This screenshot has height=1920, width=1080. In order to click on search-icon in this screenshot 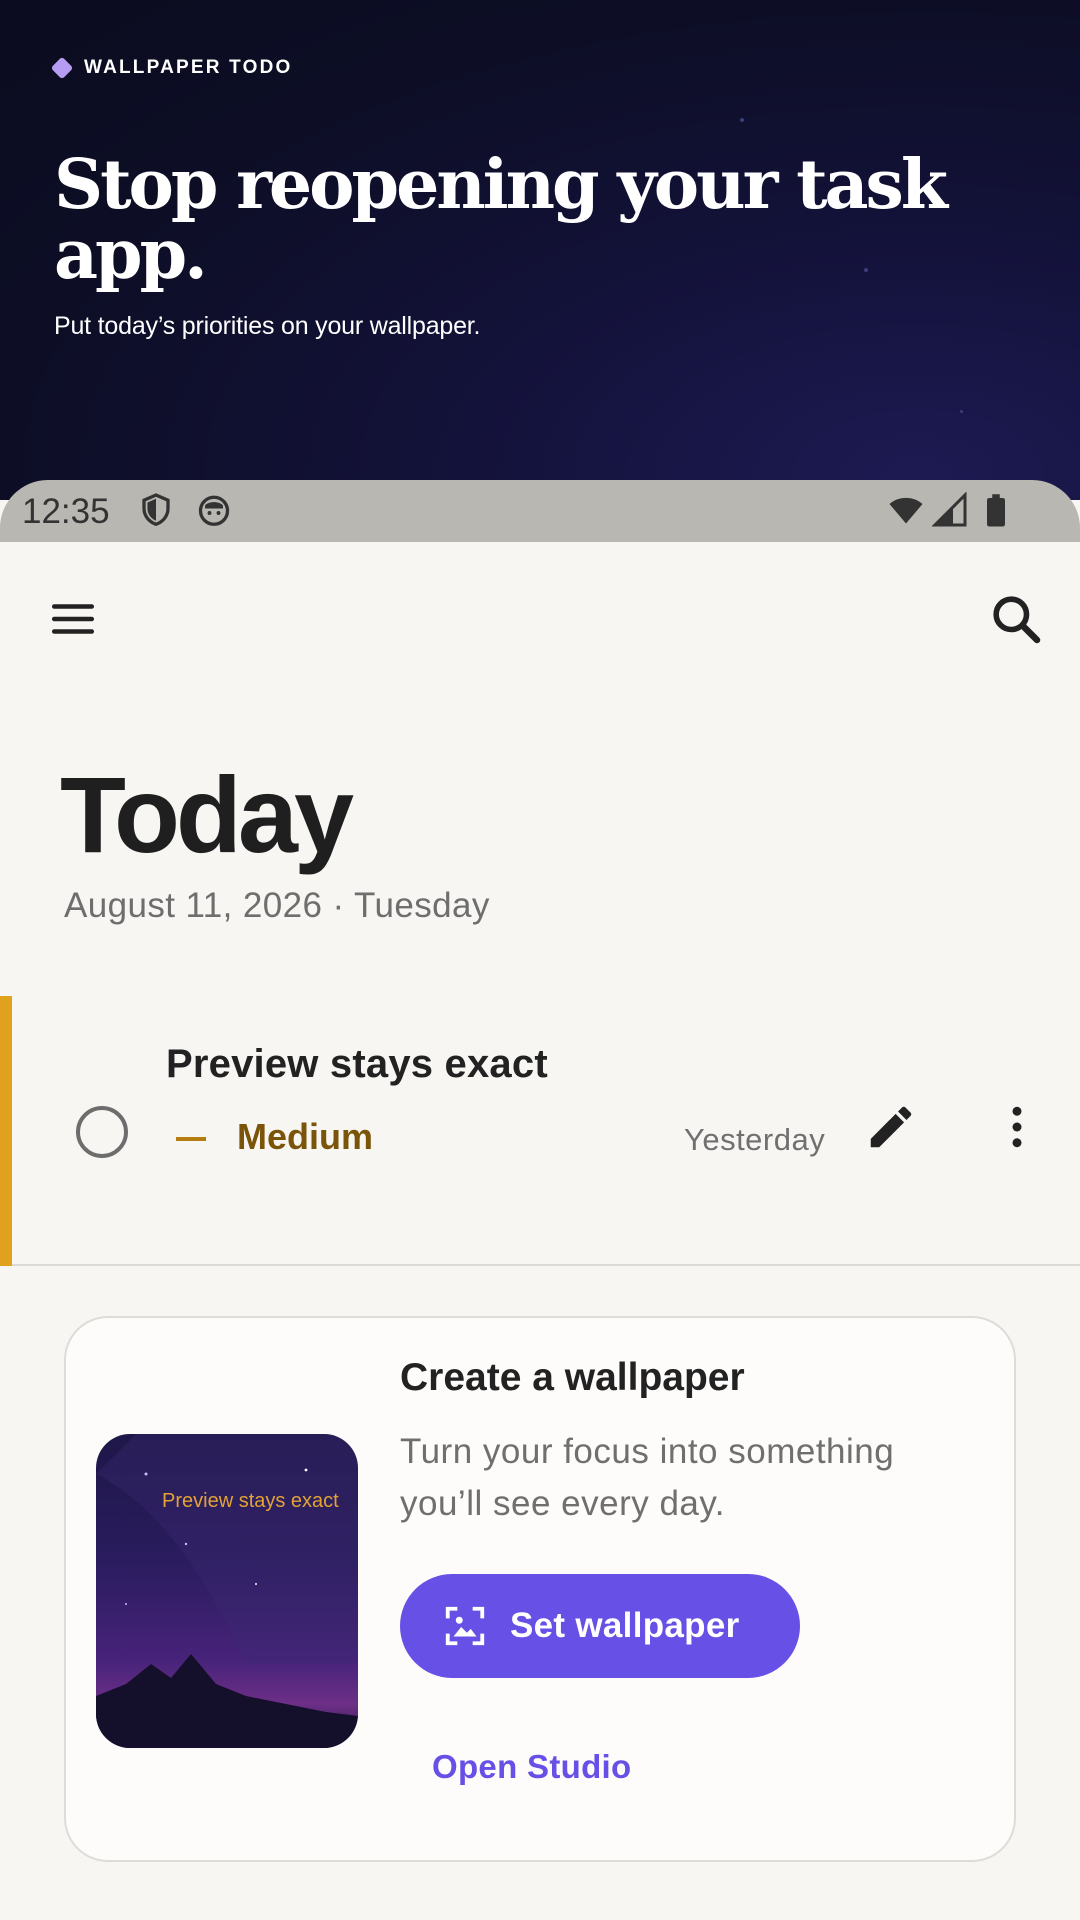, I will do `click(1017, 620)`.